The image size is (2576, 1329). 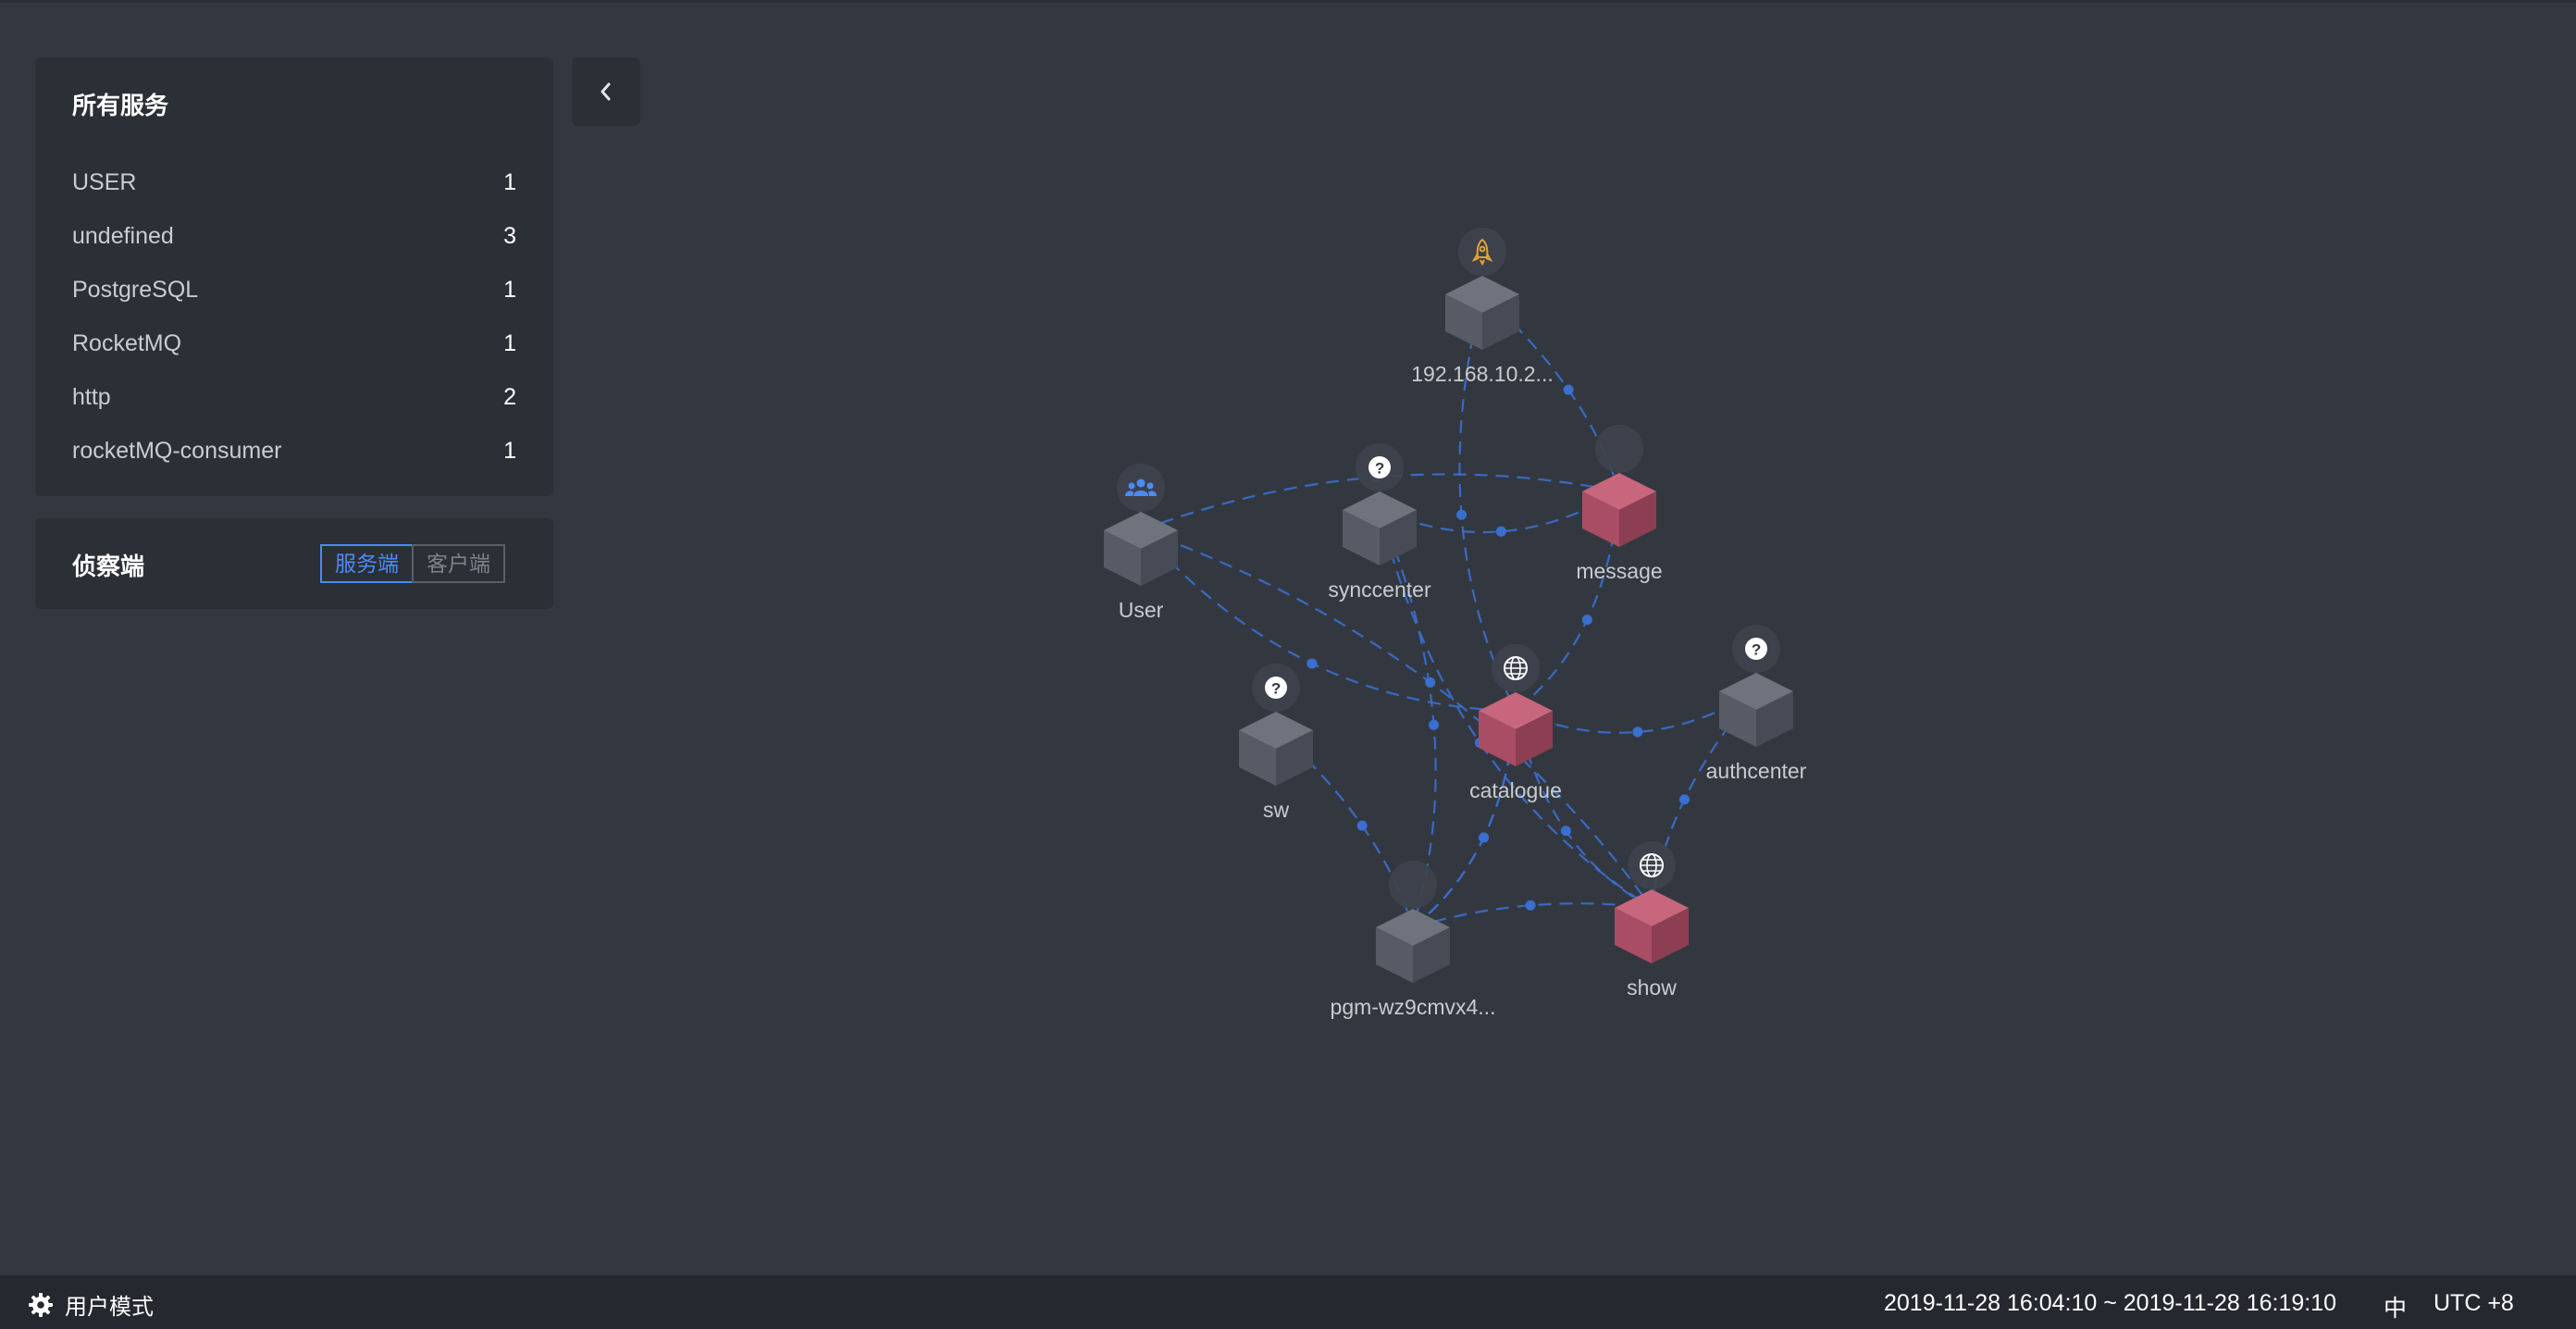 What do you see at coordinates (1652, 987) in the screenshot?
I see `node-label: show` at bounding box center [1652, 987].